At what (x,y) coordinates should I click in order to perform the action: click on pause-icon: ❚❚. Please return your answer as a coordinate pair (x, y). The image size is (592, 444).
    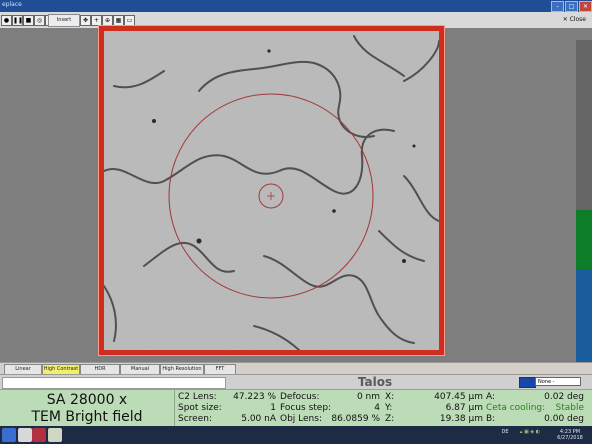
    Looking at the image, I should click on (17, 20).